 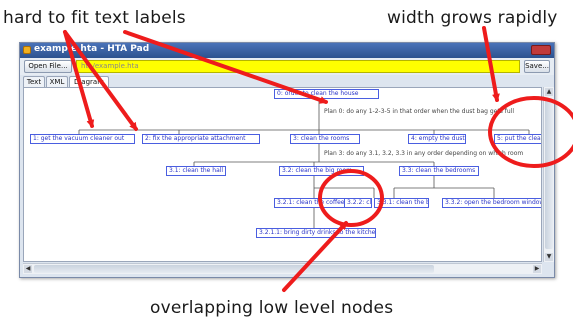 What do you see at coordinates (287, 81) in the screenshot?
I see `tab-bar: Text XML Diagram` at bounding box center [287, 81].